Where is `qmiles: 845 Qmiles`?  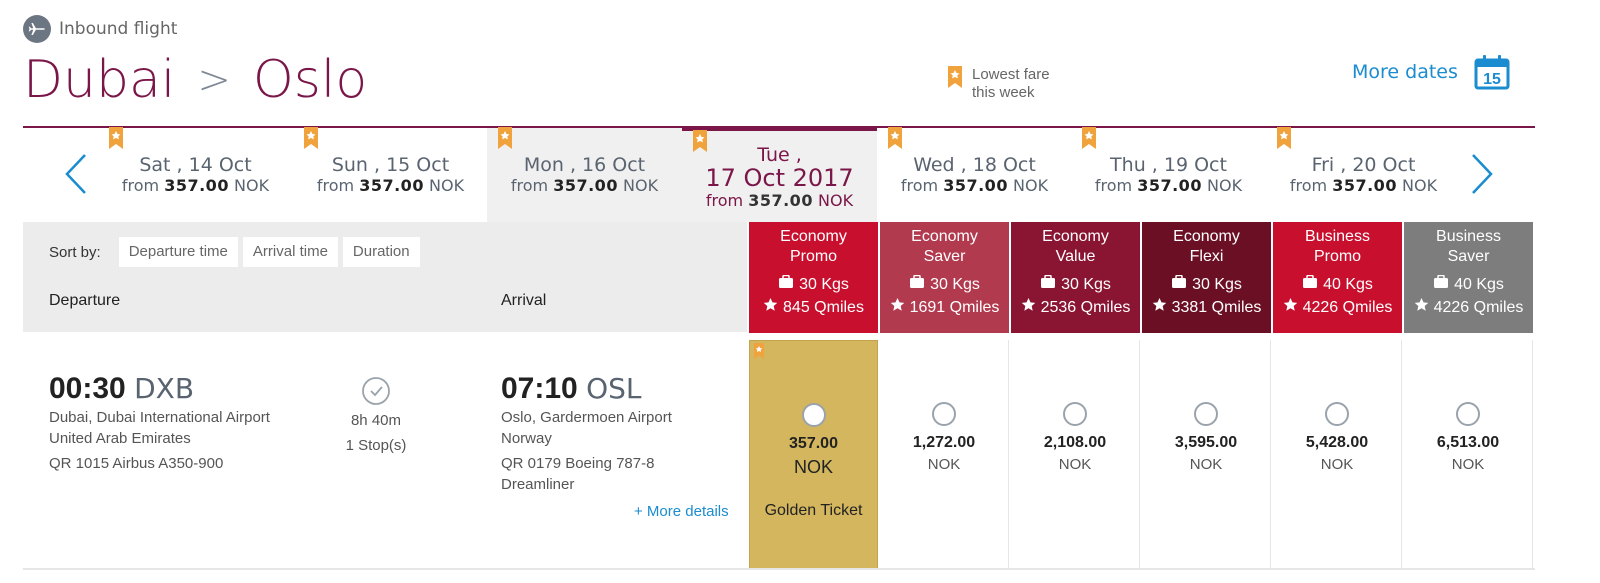 qmiles: 845 Qmiles is located at coordinates (813, 307).